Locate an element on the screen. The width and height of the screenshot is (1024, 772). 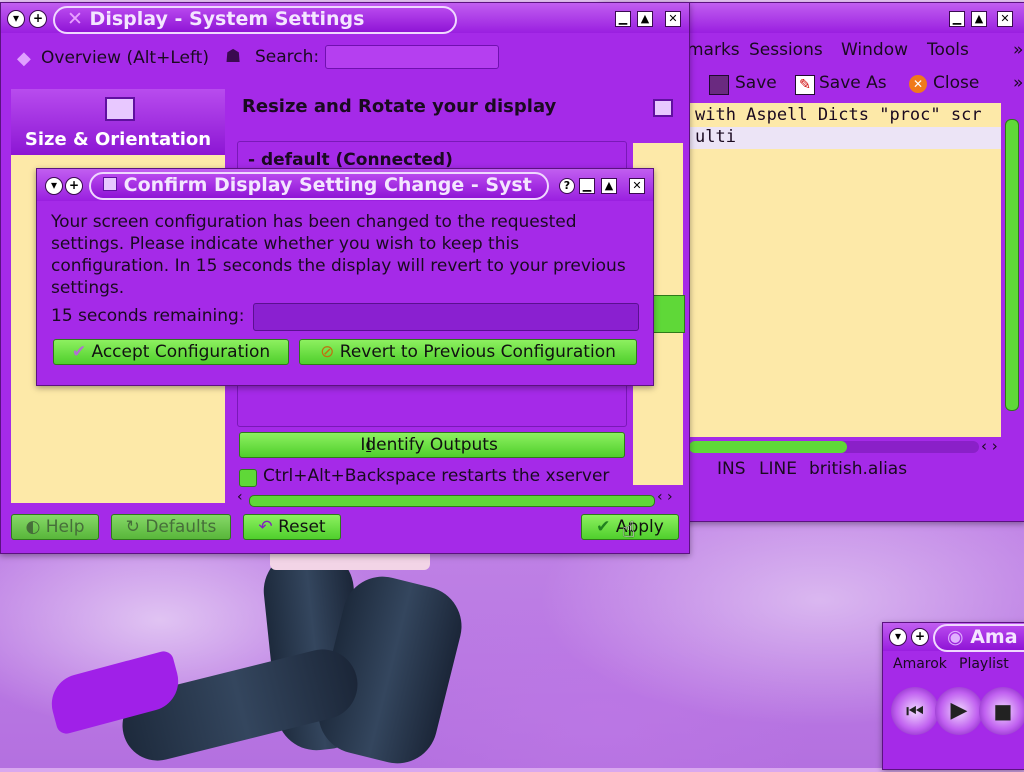
revert-configuration-button: ⊘ Revert to Previous Configuration is located at coordinates (468, 352).